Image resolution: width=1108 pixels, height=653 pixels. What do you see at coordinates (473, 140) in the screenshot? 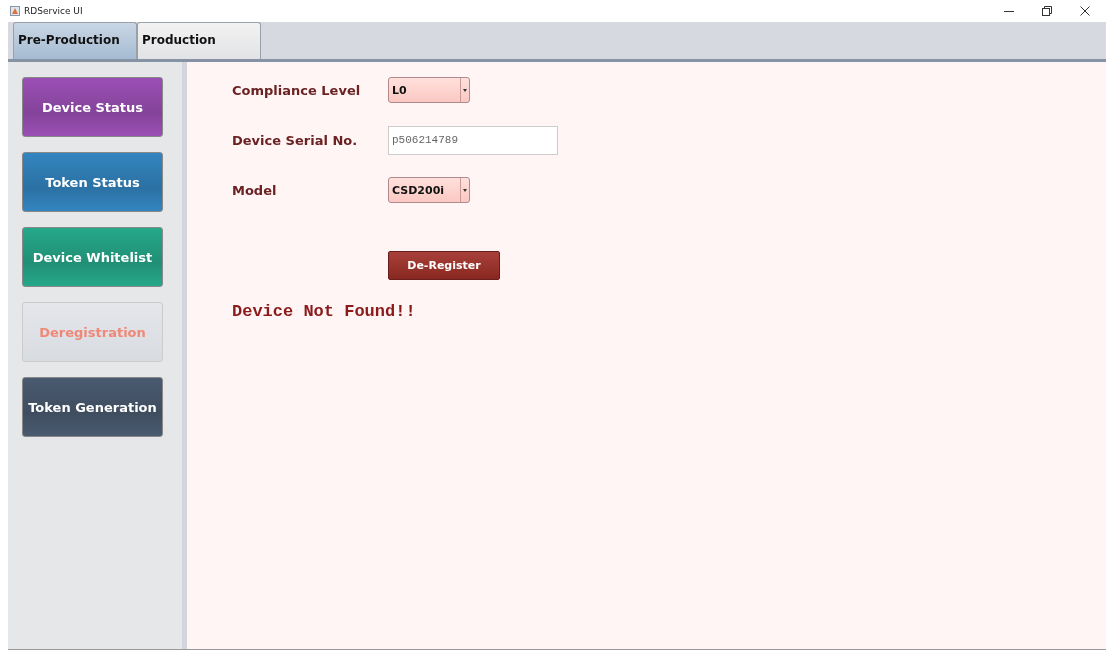
I see `input-field: p506214789` at bounding box center [473, 140].